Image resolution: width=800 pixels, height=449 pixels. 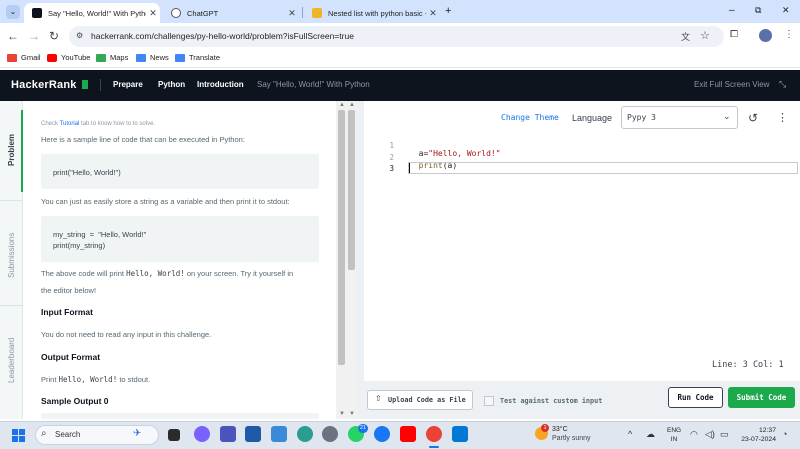 What do you see at coordinates (758, 10) in the screenshot?
I see `maximize-icon: ⧉` at bounding box center [758, 10].